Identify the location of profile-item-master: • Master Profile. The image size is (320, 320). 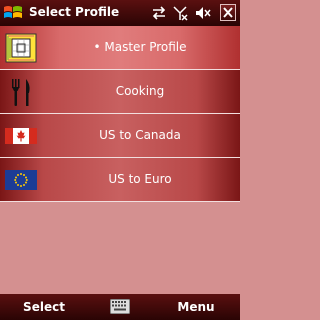
(120, 48).